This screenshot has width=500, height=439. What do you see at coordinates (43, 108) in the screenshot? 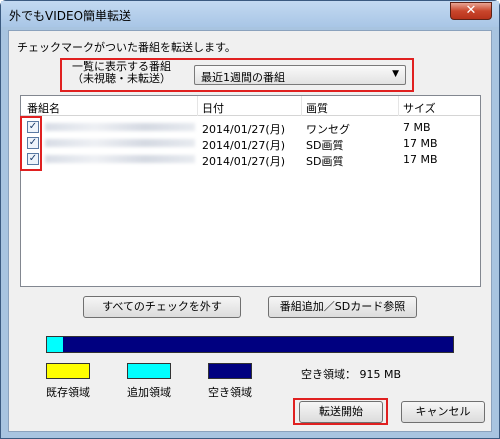
I see `column-header-name: 番組名` at bounding box center [43, 108].